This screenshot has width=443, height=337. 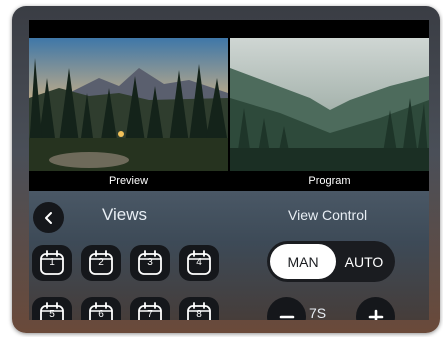 I want to click on preview-label-bar: Preview, so click(x=128, y=181).